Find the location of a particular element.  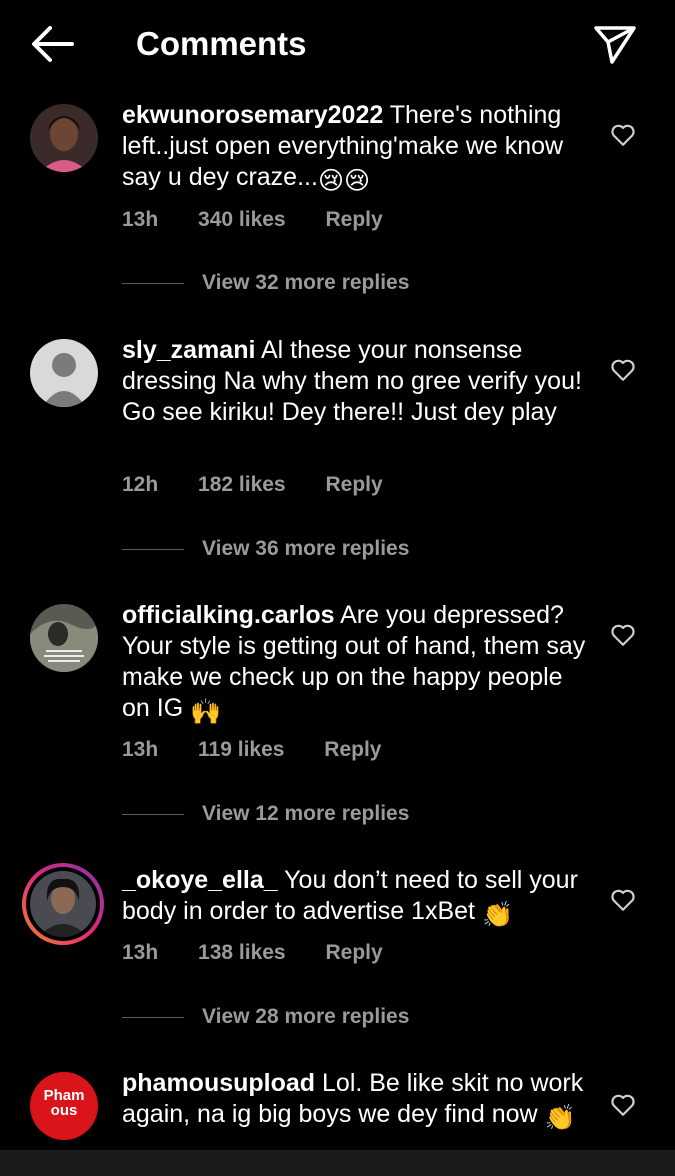

likes-count: 119 likes is located at coordinates (241, 749).